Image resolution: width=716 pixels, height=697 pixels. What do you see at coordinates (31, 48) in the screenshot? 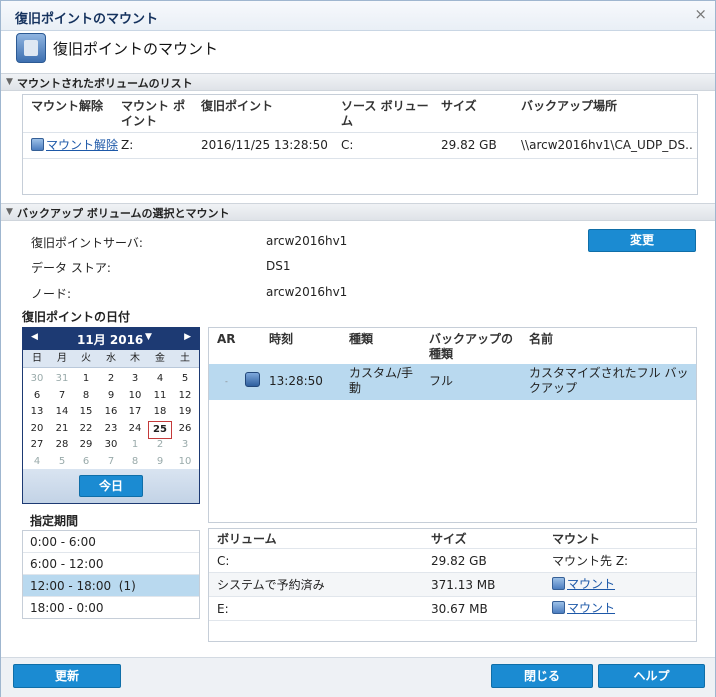
I see `disk-mount-icon` at bounding box center [31, 48].